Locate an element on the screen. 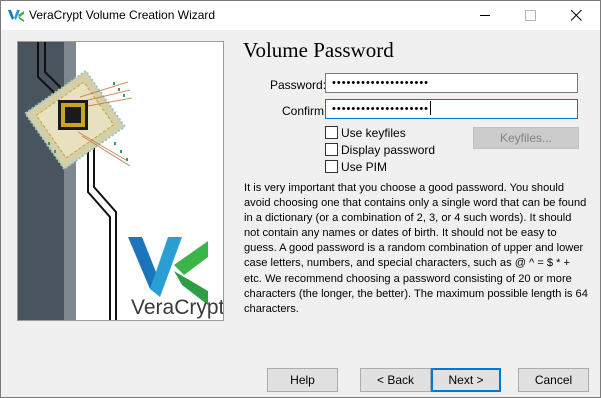 The height and width of the screenshot is (398, 601). password-label: Password: is located at coordinates (298, 85).